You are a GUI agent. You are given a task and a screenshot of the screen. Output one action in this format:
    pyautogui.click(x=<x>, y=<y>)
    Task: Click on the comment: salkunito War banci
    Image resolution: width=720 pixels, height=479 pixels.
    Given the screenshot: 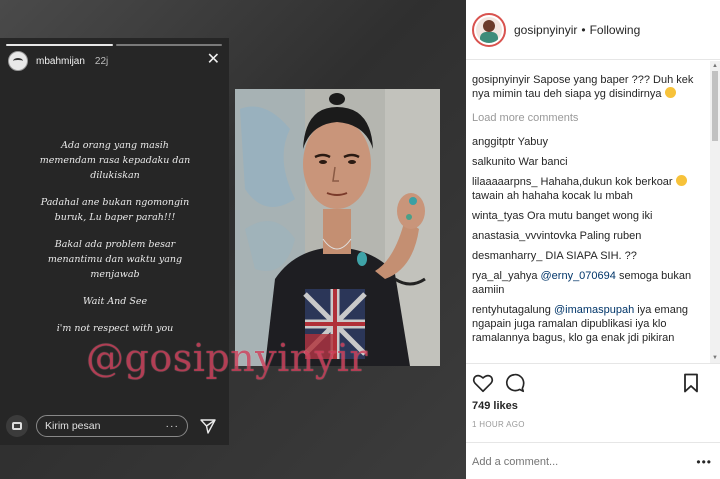 What is the action you would take?
    pyautogui.click(x=588, y=162)
    